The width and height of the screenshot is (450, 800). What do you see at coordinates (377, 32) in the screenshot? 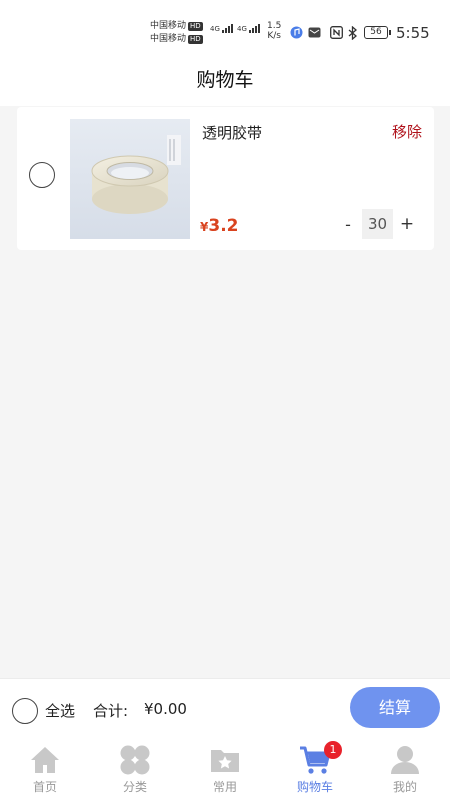
I see `battery-icon: 56` at bounding box center [377, 32].